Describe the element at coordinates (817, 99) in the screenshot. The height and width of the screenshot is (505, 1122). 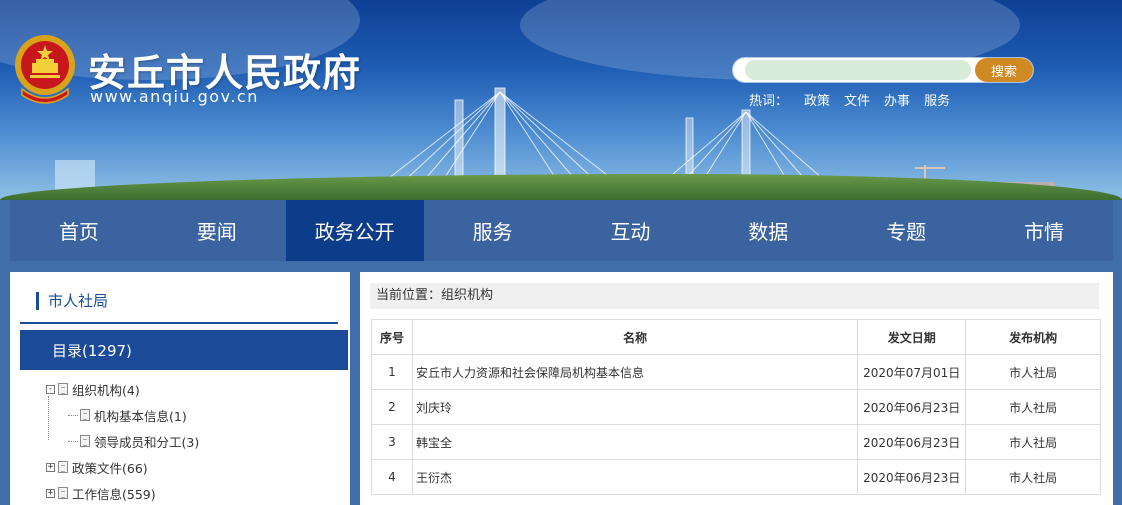
I see `hot-word-link: 政策` at that location.